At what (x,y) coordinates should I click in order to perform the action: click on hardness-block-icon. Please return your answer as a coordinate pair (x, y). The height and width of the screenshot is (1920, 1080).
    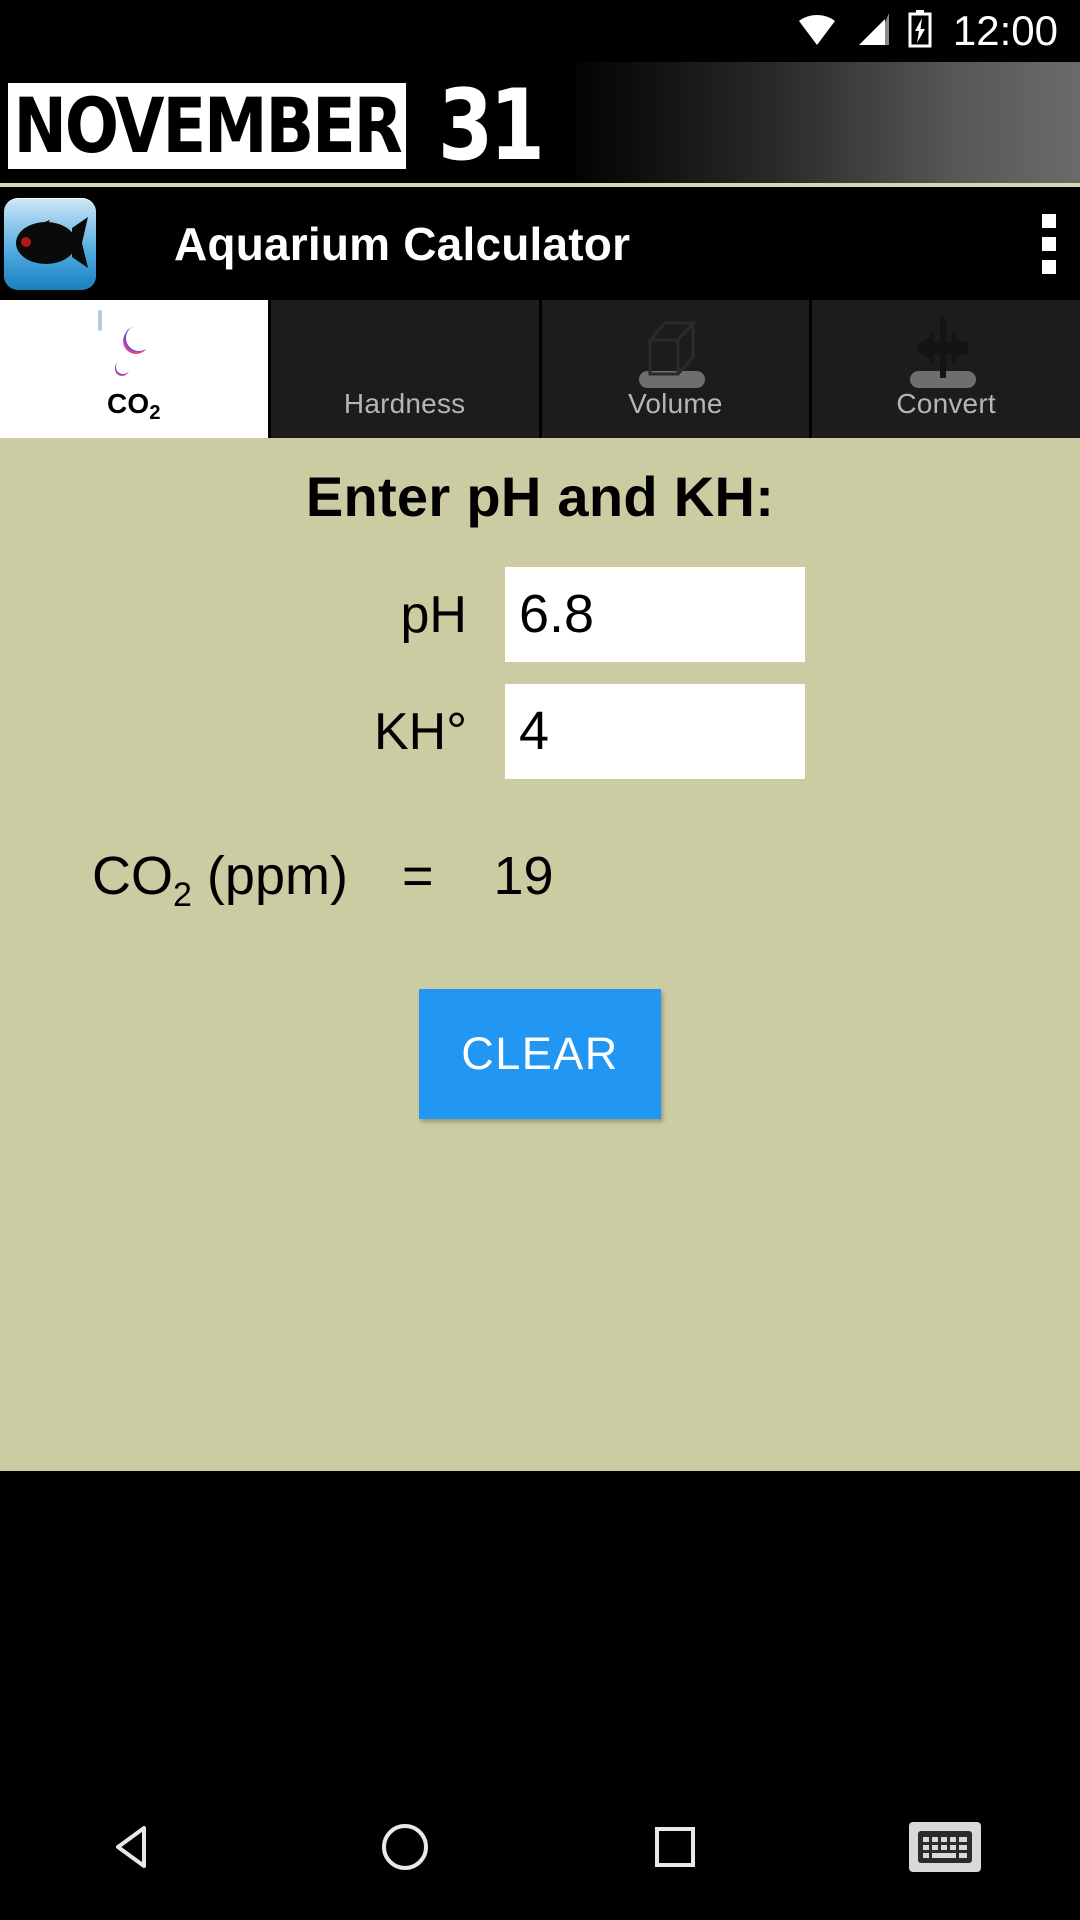
    Looking at the image, I should click on (405, 348).